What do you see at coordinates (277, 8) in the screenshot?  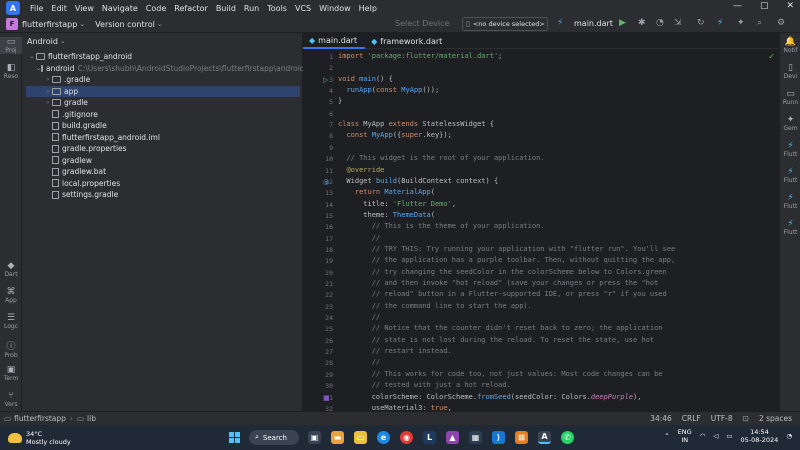 I see `menu-tools: Tools` at bounding box center [277, 8].